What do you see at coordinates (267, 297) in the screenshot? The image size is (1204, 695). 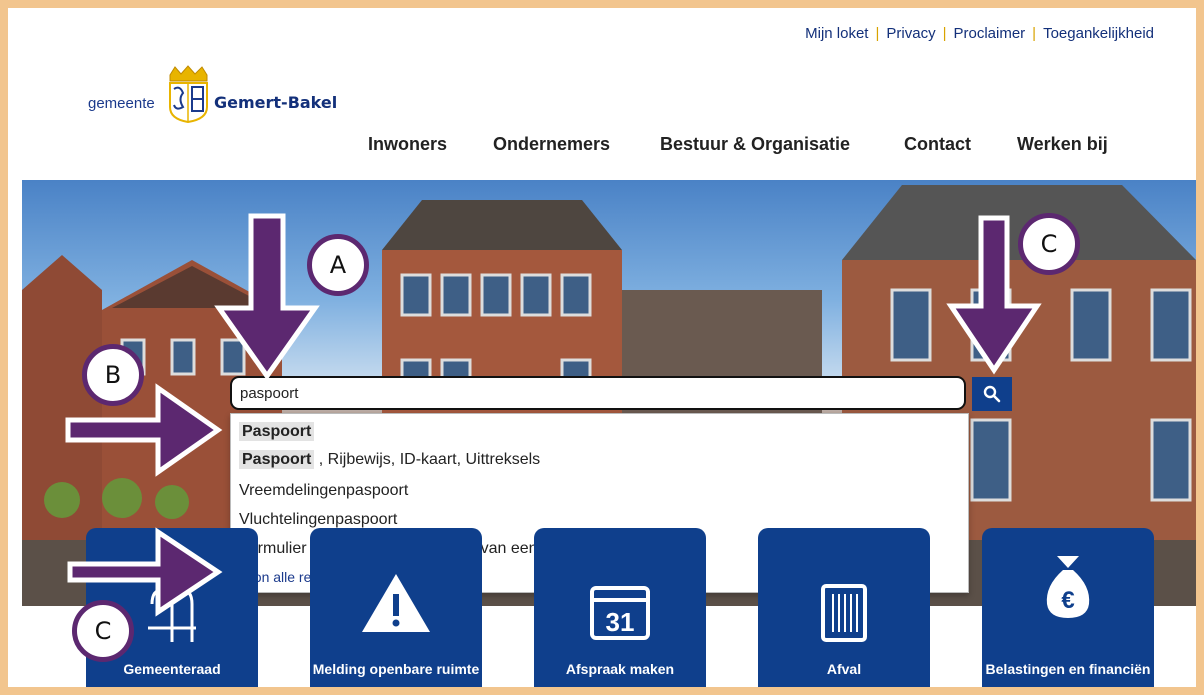 I see `arrow-a` at bounding box center [267, 297].